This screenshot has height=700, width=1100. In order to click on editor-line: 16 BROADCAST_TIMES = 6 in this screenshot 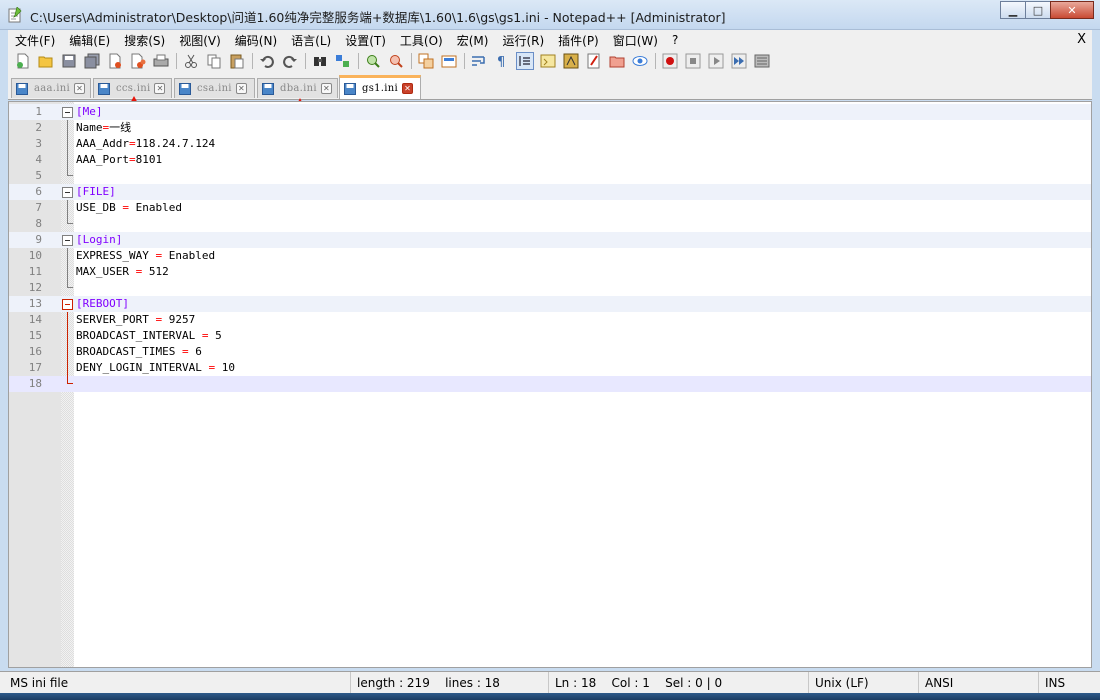, I will do `click(550, 352)`.